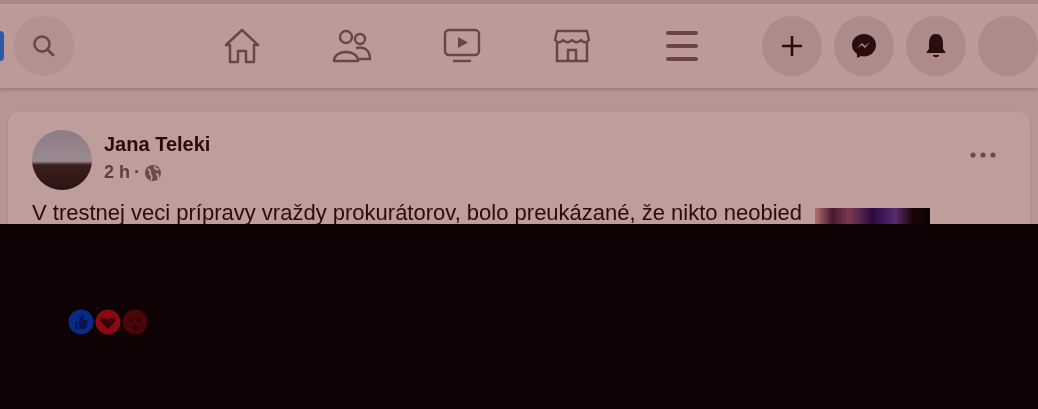 Image resolution: width=1038 pixels, height=409 pixels. Describe the element at coordinates (153, 172) in the screenshot. I see `globe-icon` at that location.